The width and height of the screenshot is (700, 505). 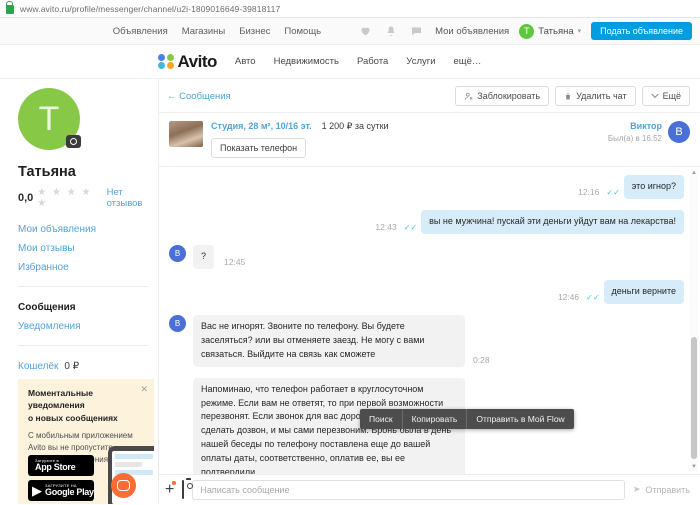 What do you see at coordinates (694, 320) in the screenshot?
I see `thread-scrollbar: ▲ ▼` at bounding box center [694, 320].